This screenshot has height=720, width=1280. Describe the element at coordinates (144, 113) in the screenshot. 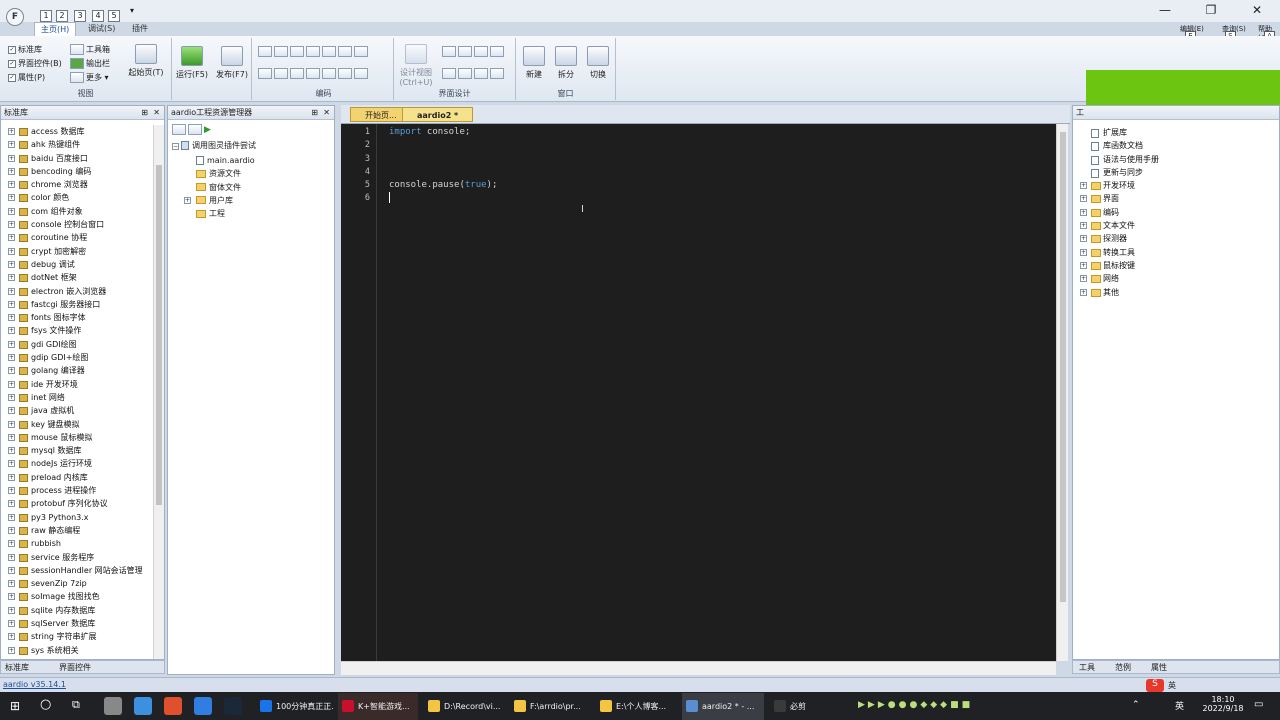

I see `pin-icon: ⊞` at that location.